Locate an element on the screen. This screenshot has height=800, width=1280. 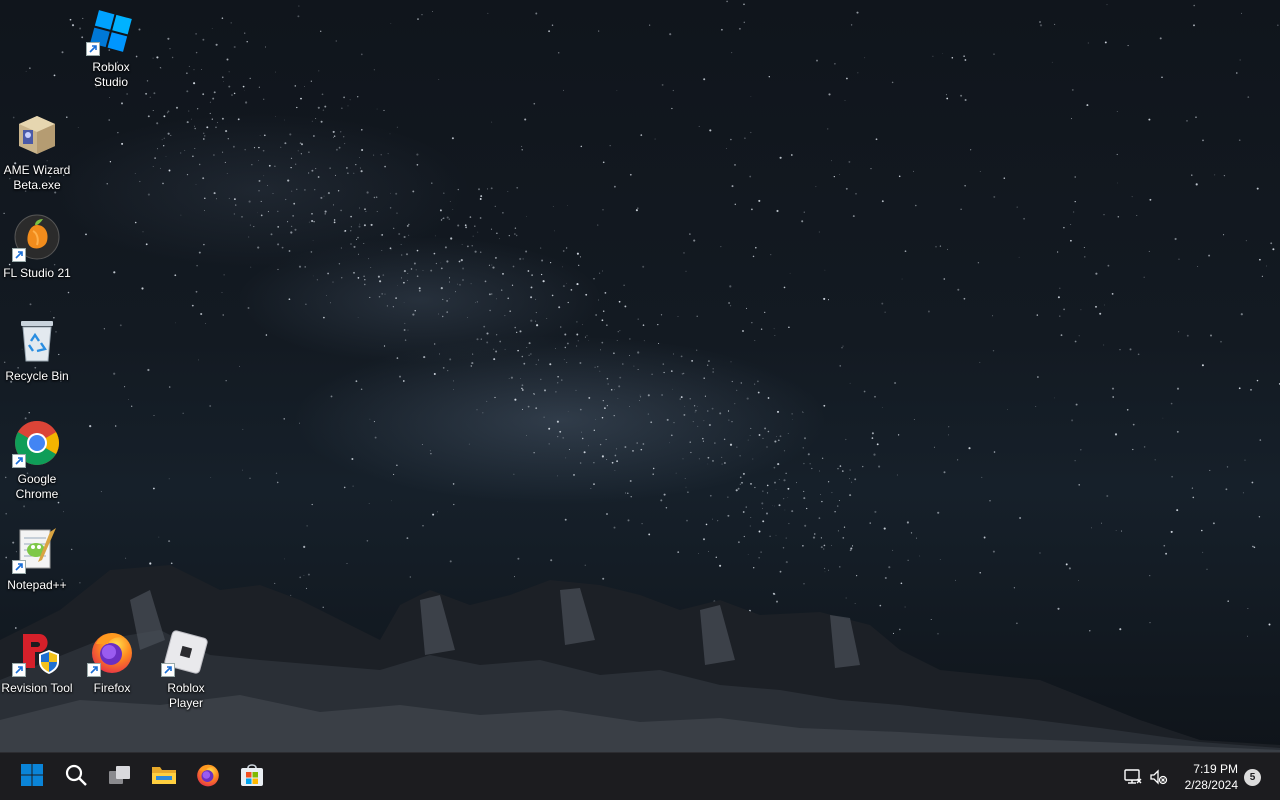
taskbar: 7:19 PM 2/28/2024 5 is located at coordinates (640, 776).